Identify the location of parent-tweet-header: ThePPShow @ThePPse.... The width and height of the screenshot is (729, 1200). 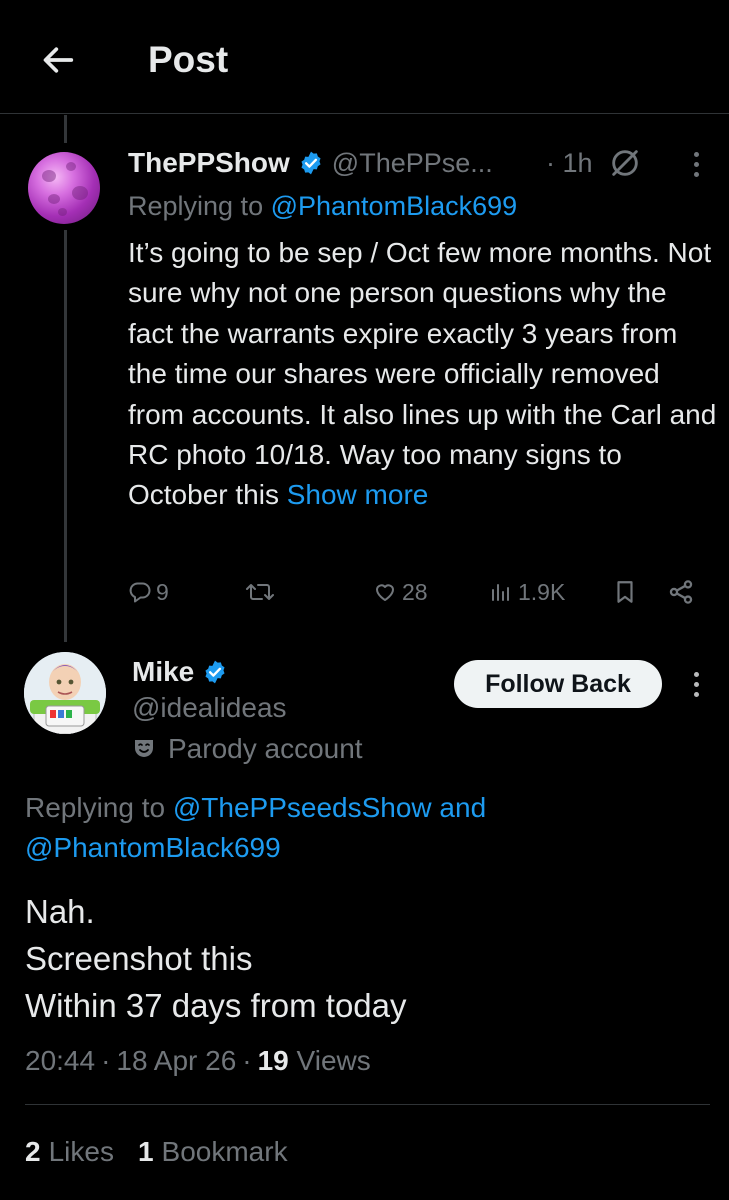
(310, 163).